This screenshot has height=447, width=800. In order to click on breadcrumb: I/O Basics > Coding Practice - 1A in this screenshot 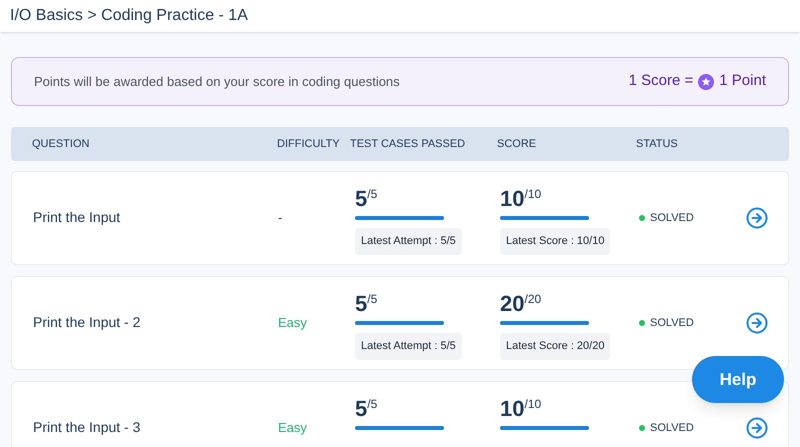, I will do `click(129, 16)`.